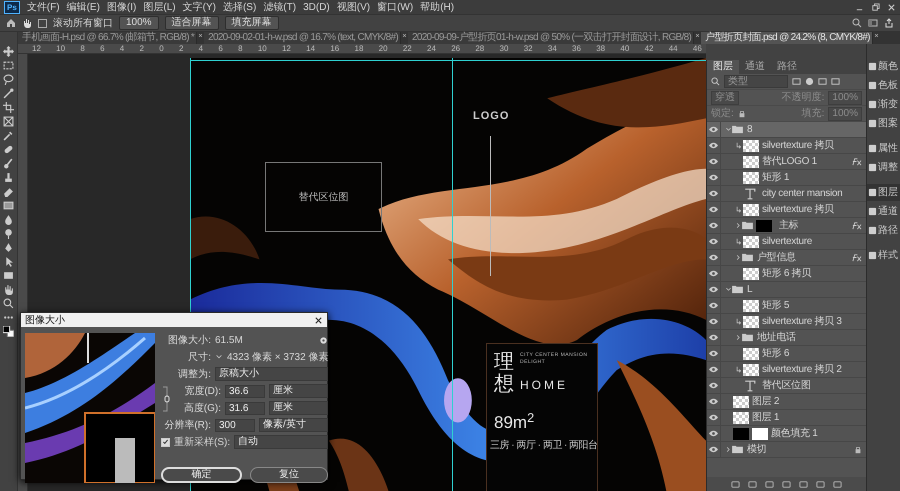  What do you see at coordinates (883, 148) in the screenshot?
I see `panel-button: 属性` at bounding box center [883, 148].